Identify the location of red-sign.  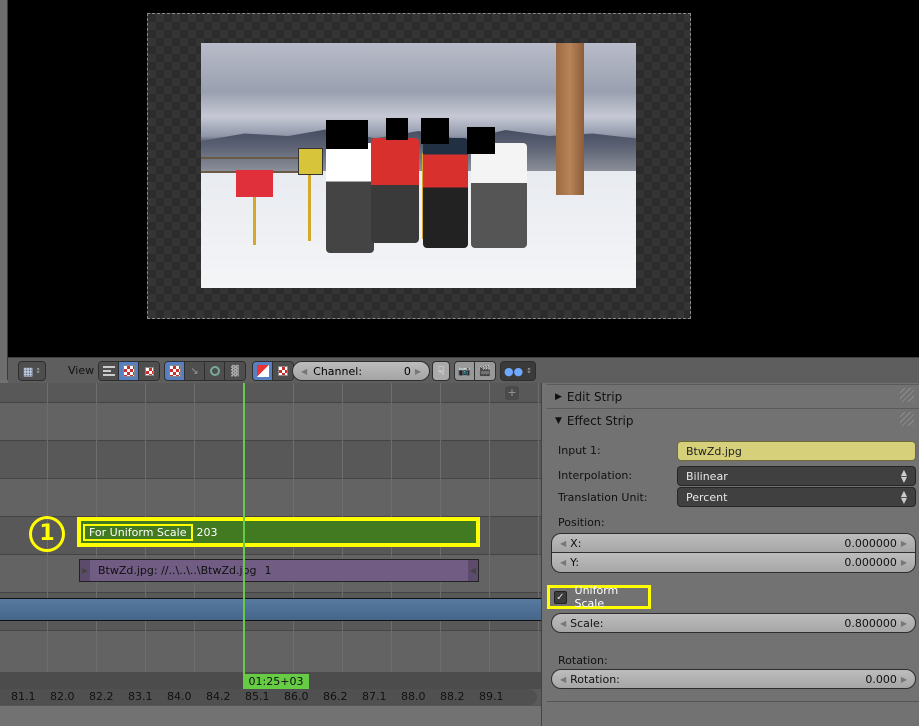
(254, 183).